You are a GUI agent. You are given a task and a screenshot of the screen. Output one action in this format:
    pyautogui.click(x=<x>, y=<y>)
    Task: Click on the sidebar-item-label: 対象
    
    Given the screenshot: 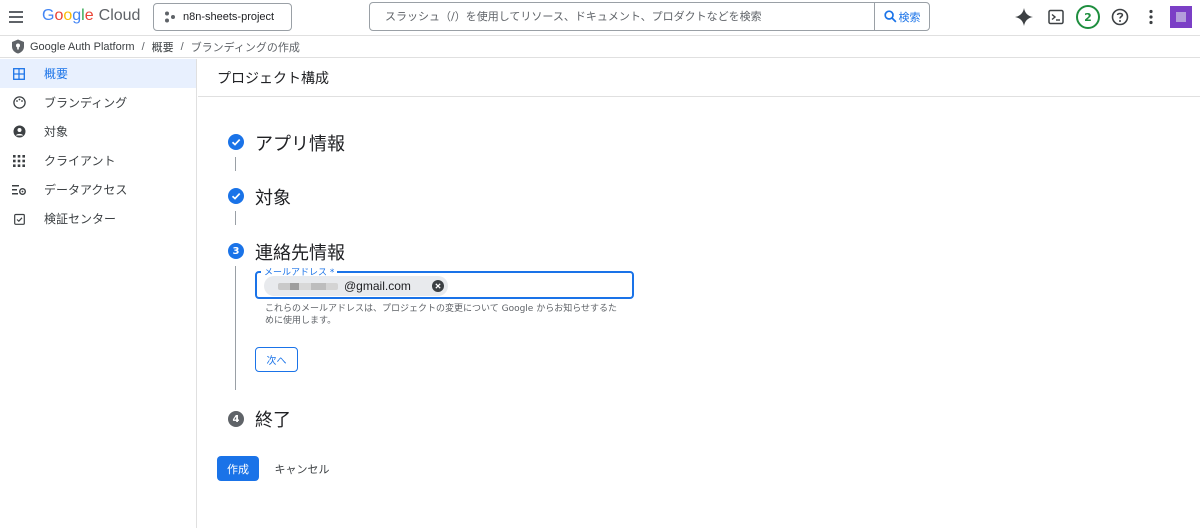 What is the action you would take?
    pyautogui.click(x=56, y=132)
    